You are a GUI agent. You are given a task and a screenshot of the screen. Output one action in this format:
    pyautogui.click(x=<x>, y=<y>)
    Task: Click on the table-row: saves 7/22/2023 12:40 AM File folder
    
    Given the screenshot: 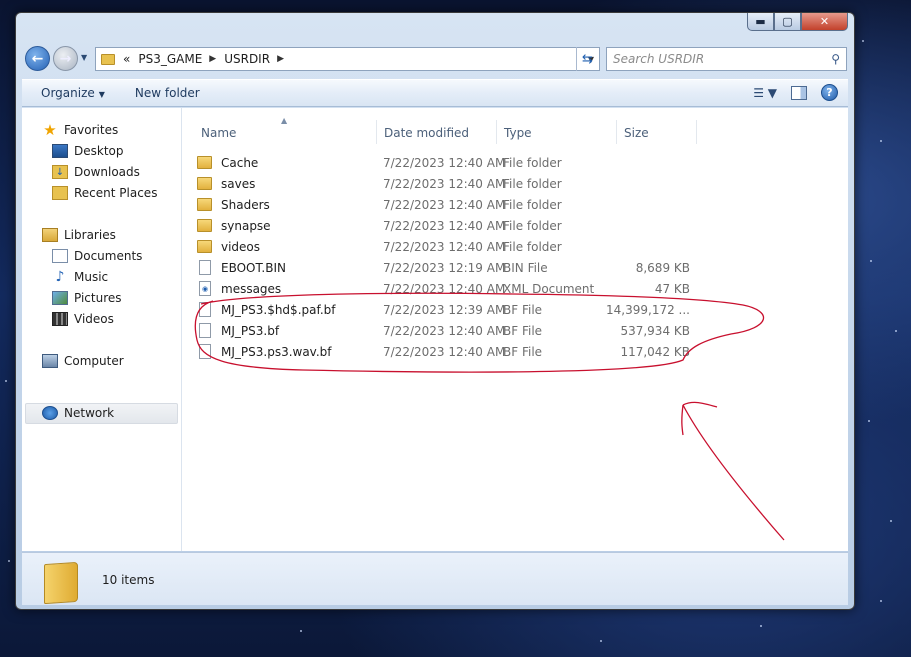 What is the action you would take?
    pyautogui.click(x=455, y=183)
    